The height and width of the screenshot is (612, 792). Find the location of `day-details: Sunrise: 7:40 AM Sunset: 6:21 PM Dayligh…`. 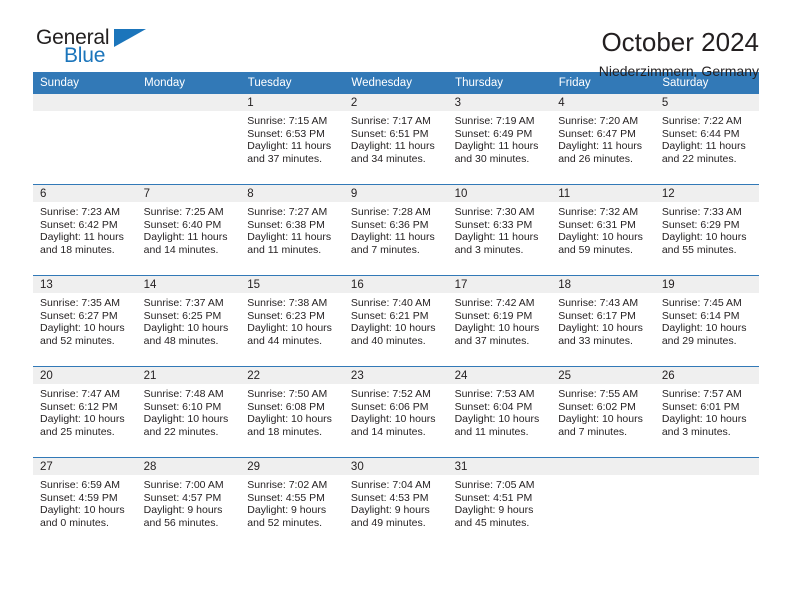

day-details: Sunrise: 7:40 AM Sunset: 6:21 PM Dayligh… is located at coordinates (396, 320).